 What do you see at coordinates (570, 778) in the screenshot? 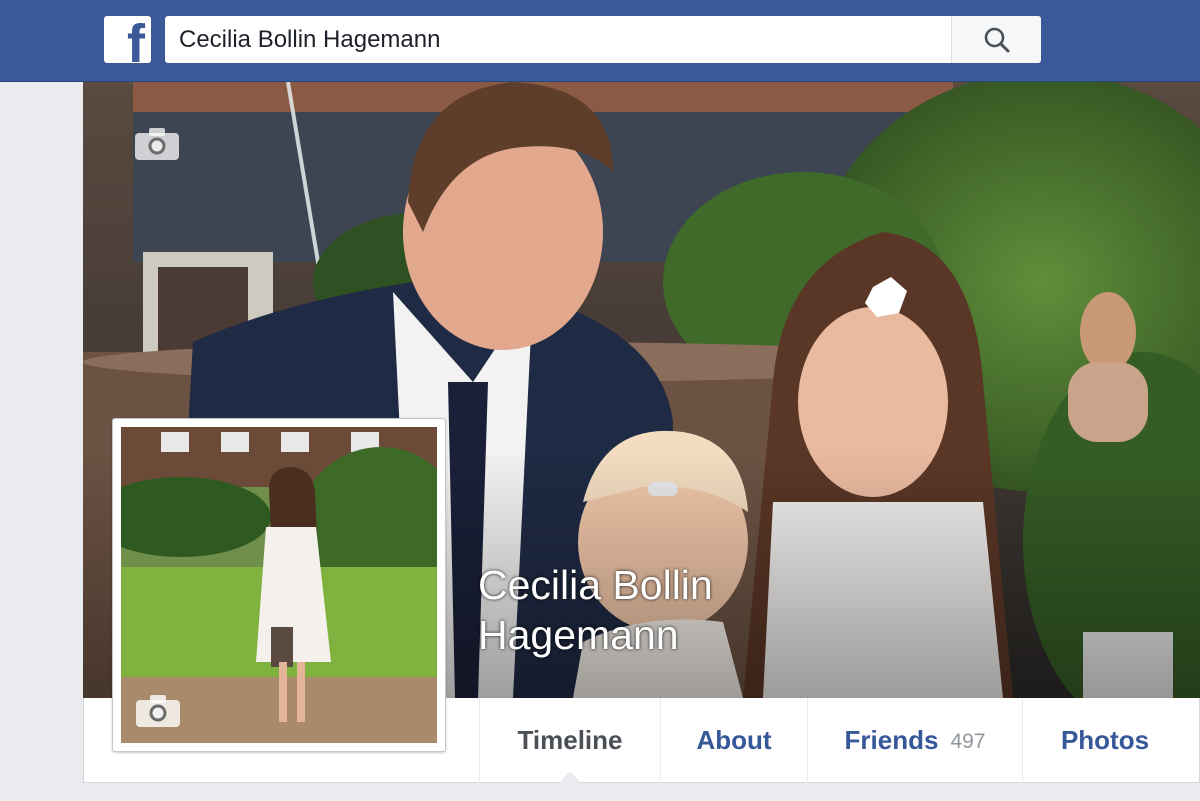
I see `active-tab-caret-icon` at bounding box center [570, 778].